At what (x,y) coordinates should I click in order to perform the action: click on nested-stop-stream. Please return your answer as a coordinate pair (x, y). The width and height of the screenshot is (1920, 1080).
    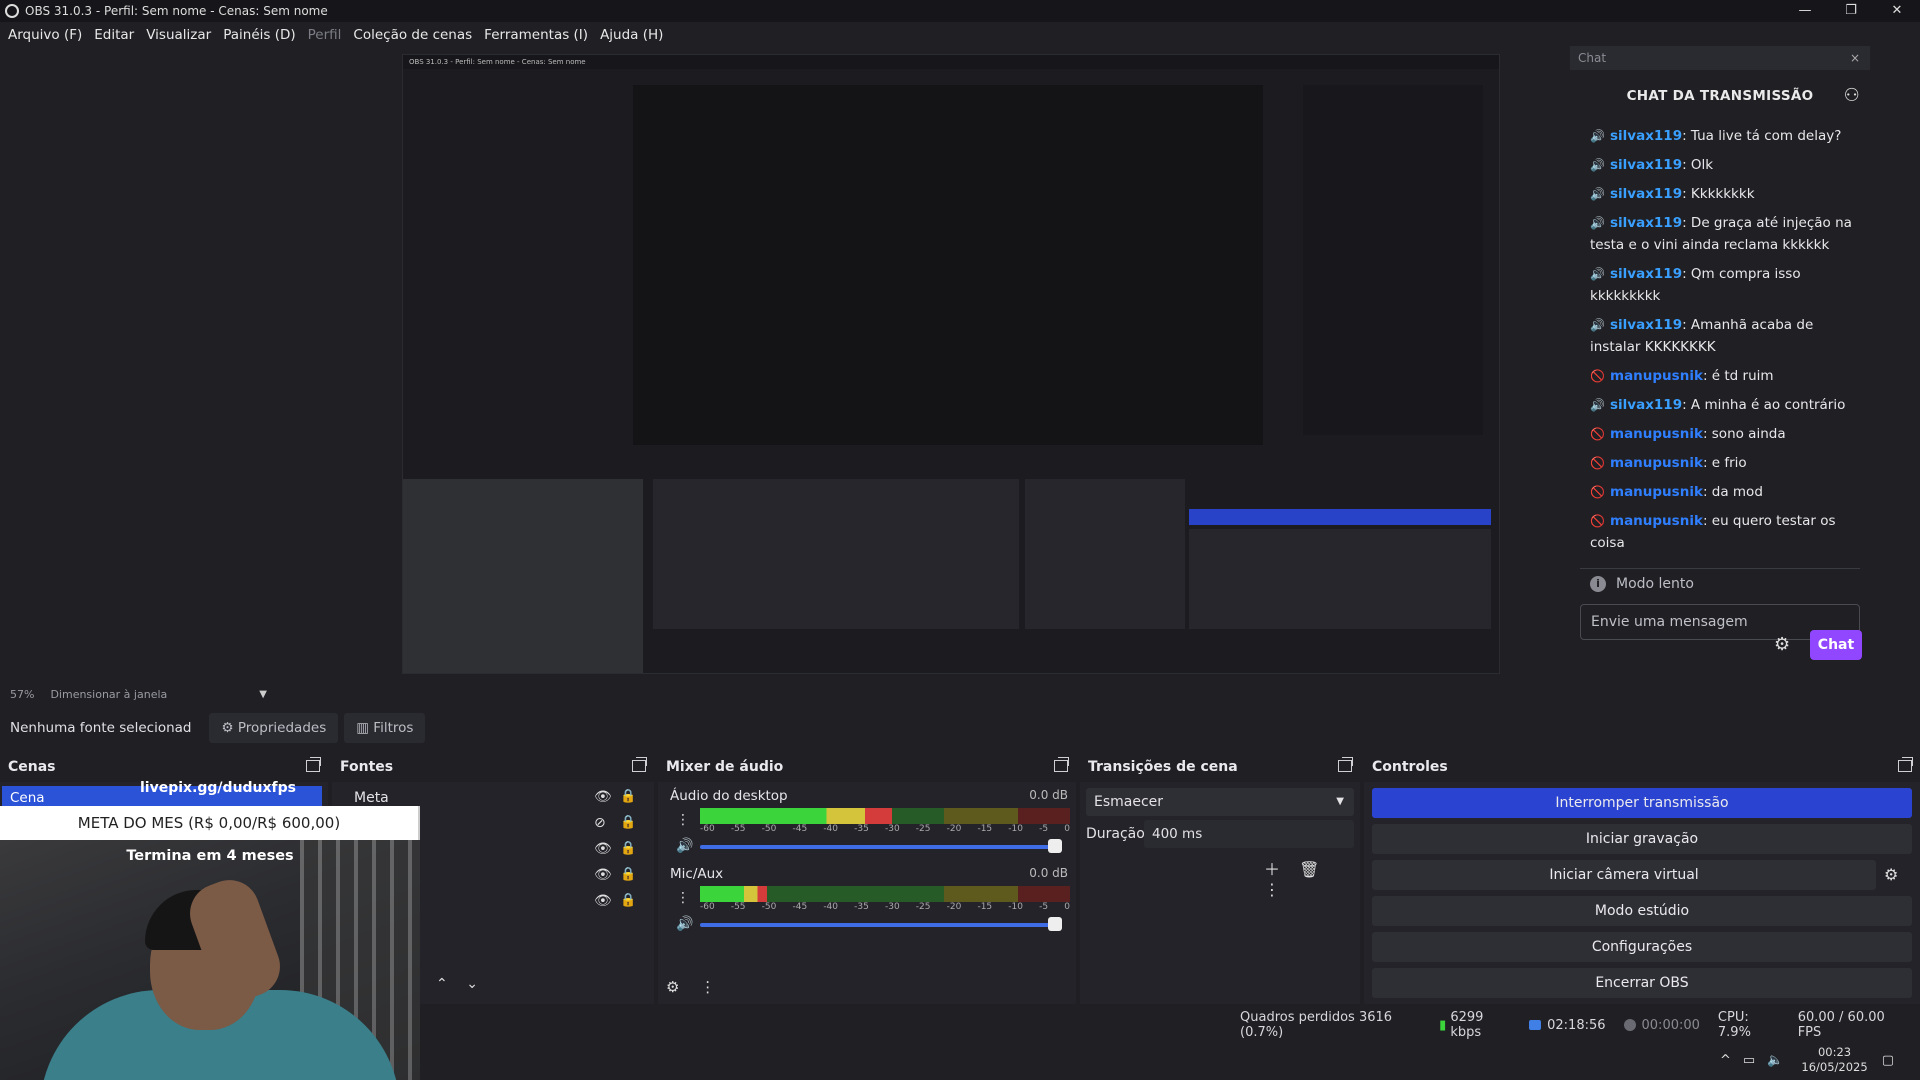
    Looking at the image, I should click on (1340, 517).